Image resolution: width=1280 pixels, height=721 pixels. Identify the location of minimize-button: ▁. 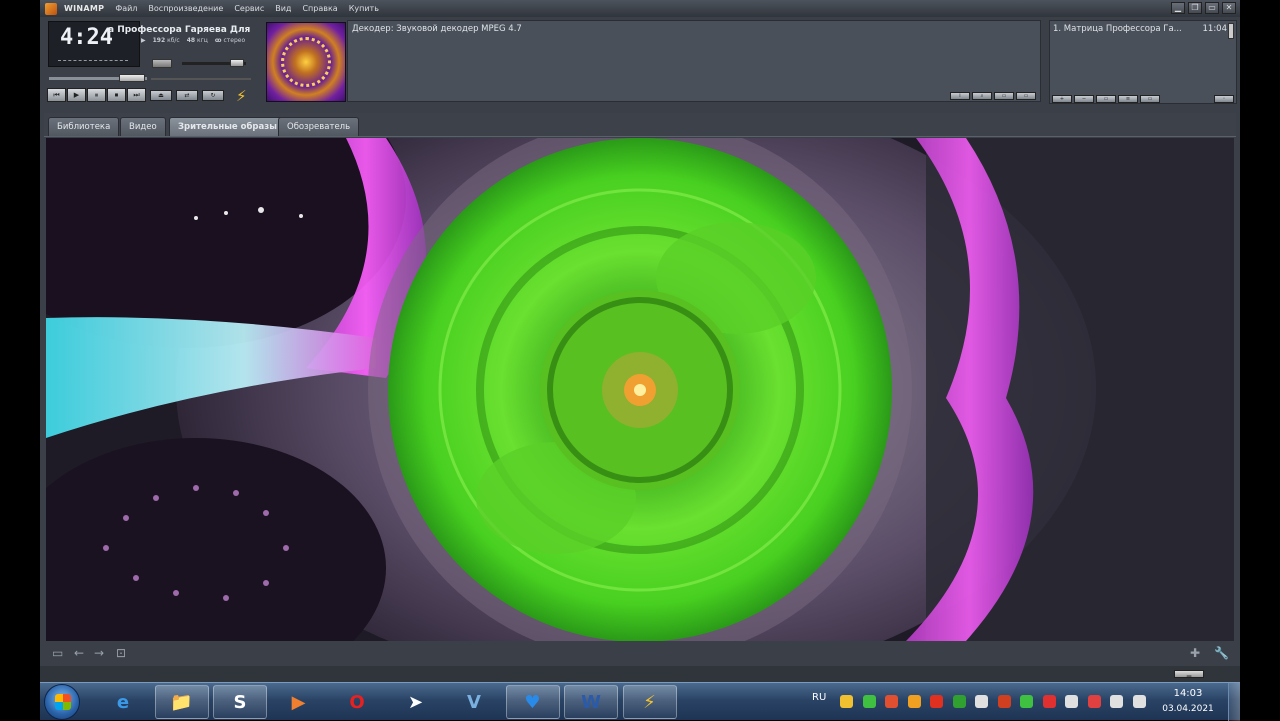
(1178, 8).